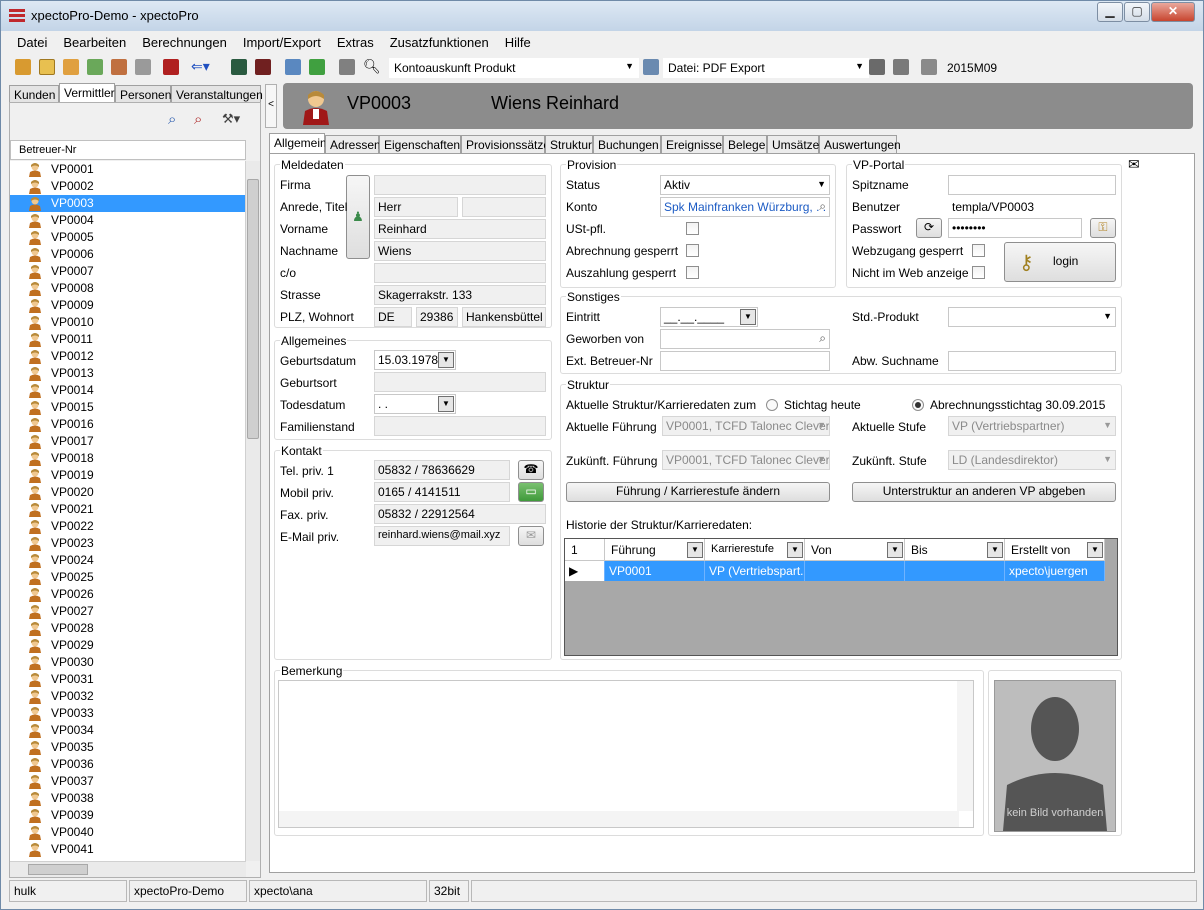  I want to click on table-header-fuehrung: Führung ▼, so click(655, 550).